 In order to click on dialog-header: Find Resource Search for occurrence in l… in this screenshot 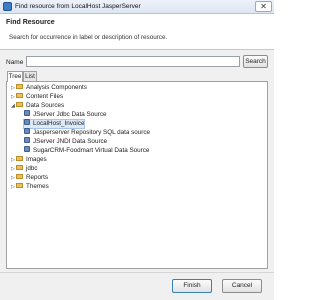, I will do `click(137, 32)`.